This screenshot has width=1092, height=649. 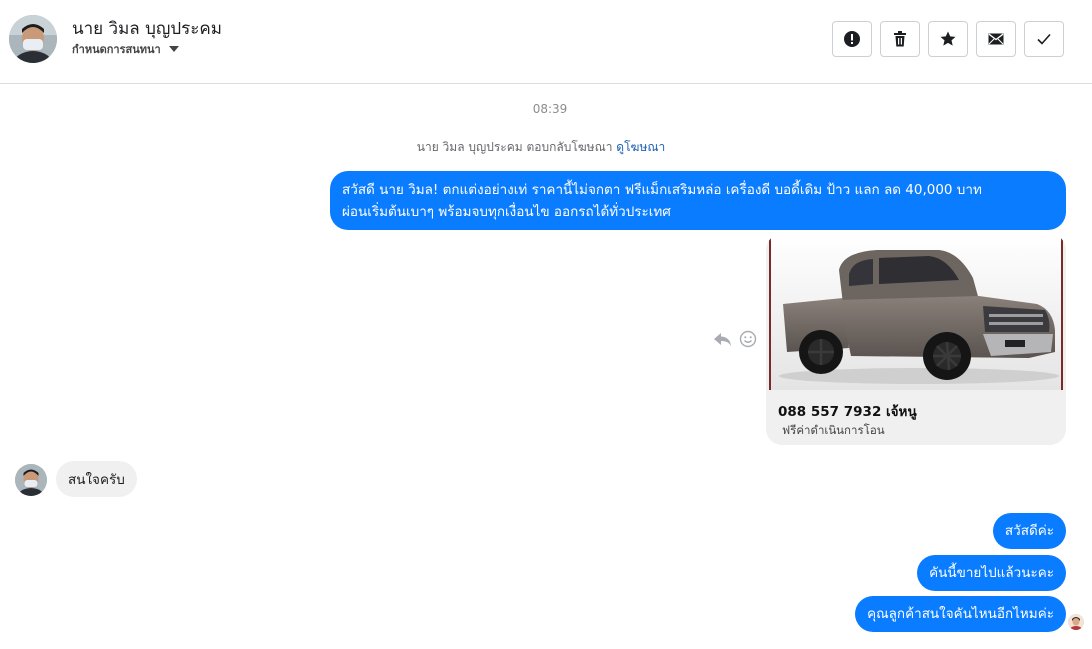 What do you see at coordinates (960, 614) in the screenshot?
I see `outgoing-message: คุณลูกค้าสนใจคันไหนอีกไหมค่ะ` at bounding box center [960, 614].